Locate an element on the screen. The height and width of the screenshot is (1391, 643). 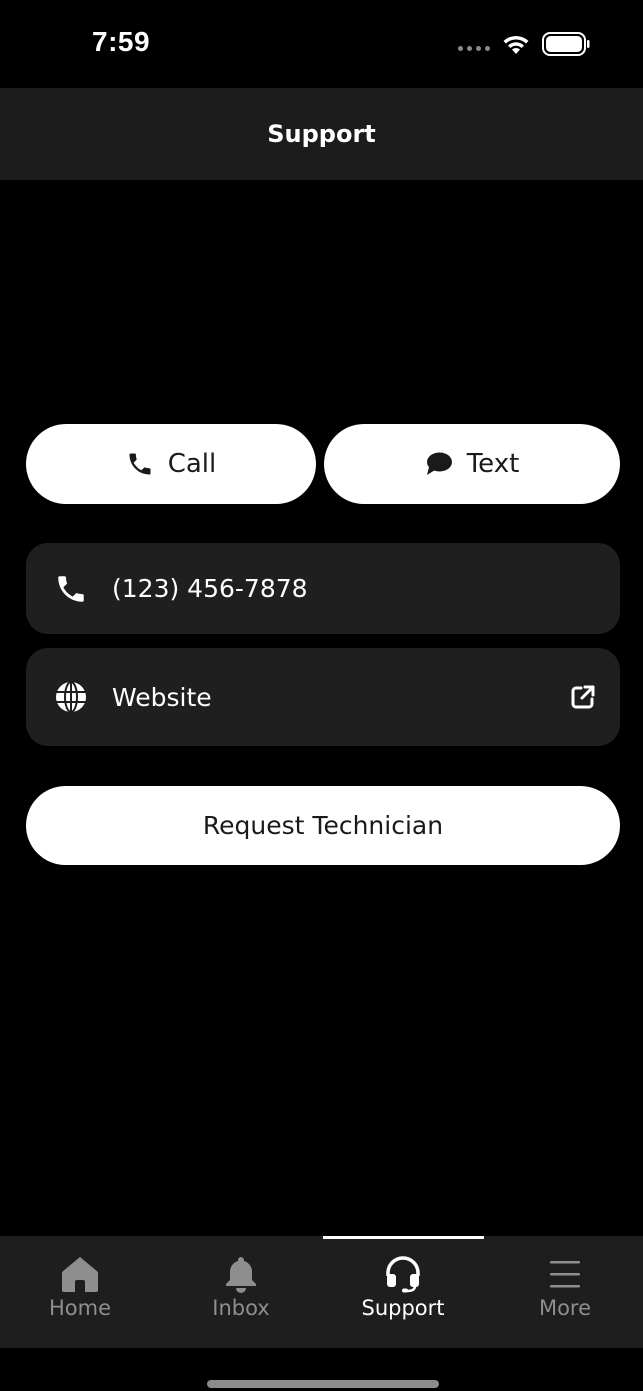
battery-icon is located at coordinates (566, 44).